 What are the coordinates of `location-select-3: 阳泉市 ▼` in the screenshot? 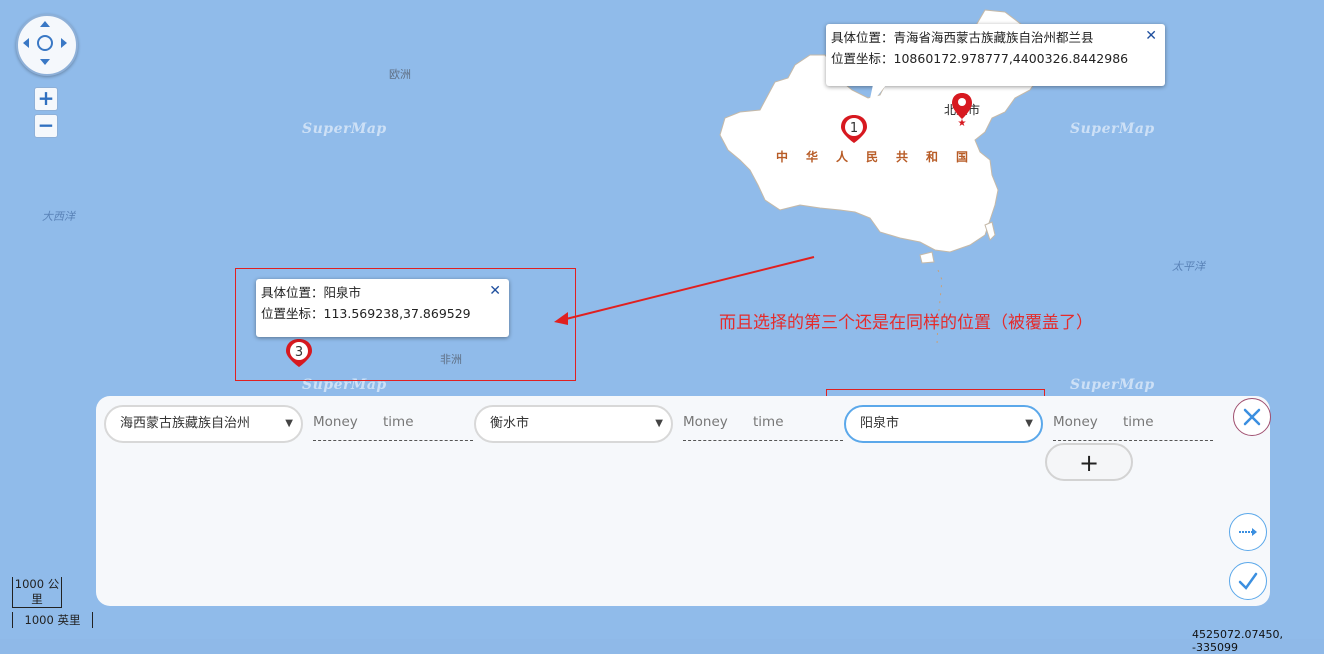 It's located at (943, 424).